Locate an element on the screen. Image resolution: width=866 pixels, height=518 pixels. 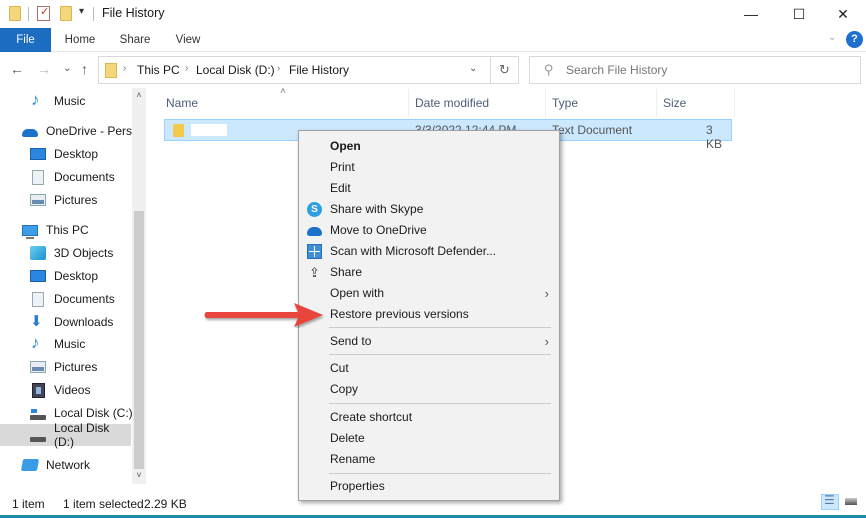
properties-icon is located at coordinates (43, 13).